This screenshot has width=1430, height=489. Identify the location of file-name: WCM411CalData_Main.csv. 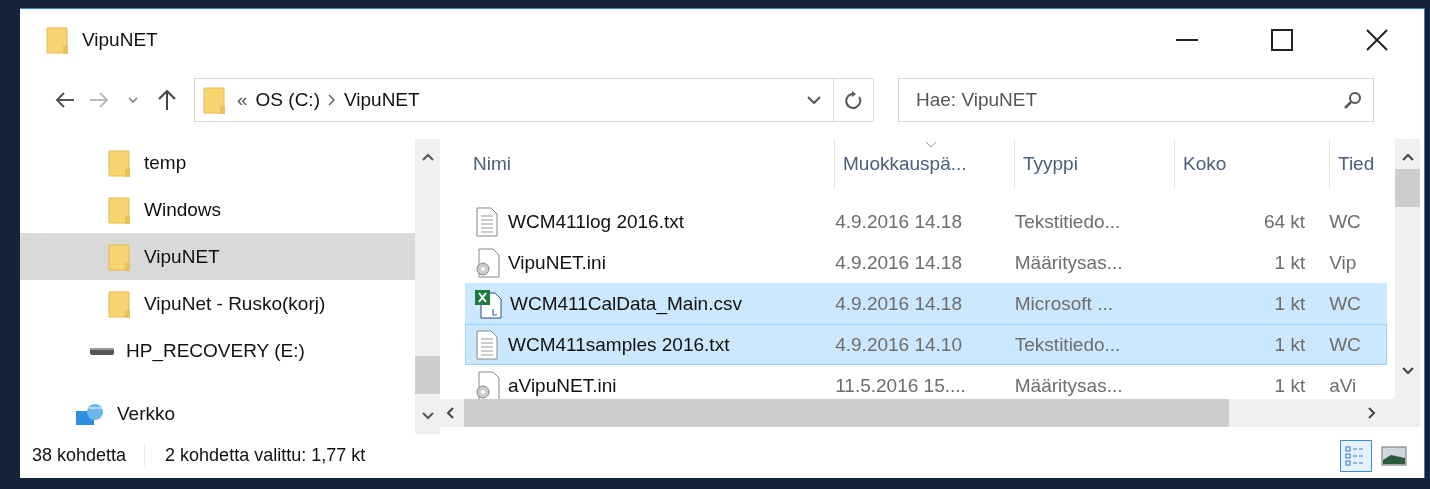
(626, 303).